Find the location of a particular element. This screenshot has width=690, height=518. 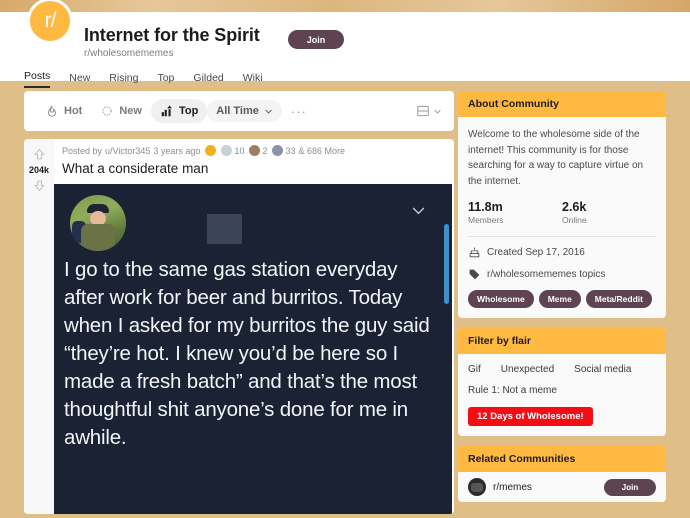

flair-row-two: Rule 1: Not a meme is located at coordinates (562, 390).